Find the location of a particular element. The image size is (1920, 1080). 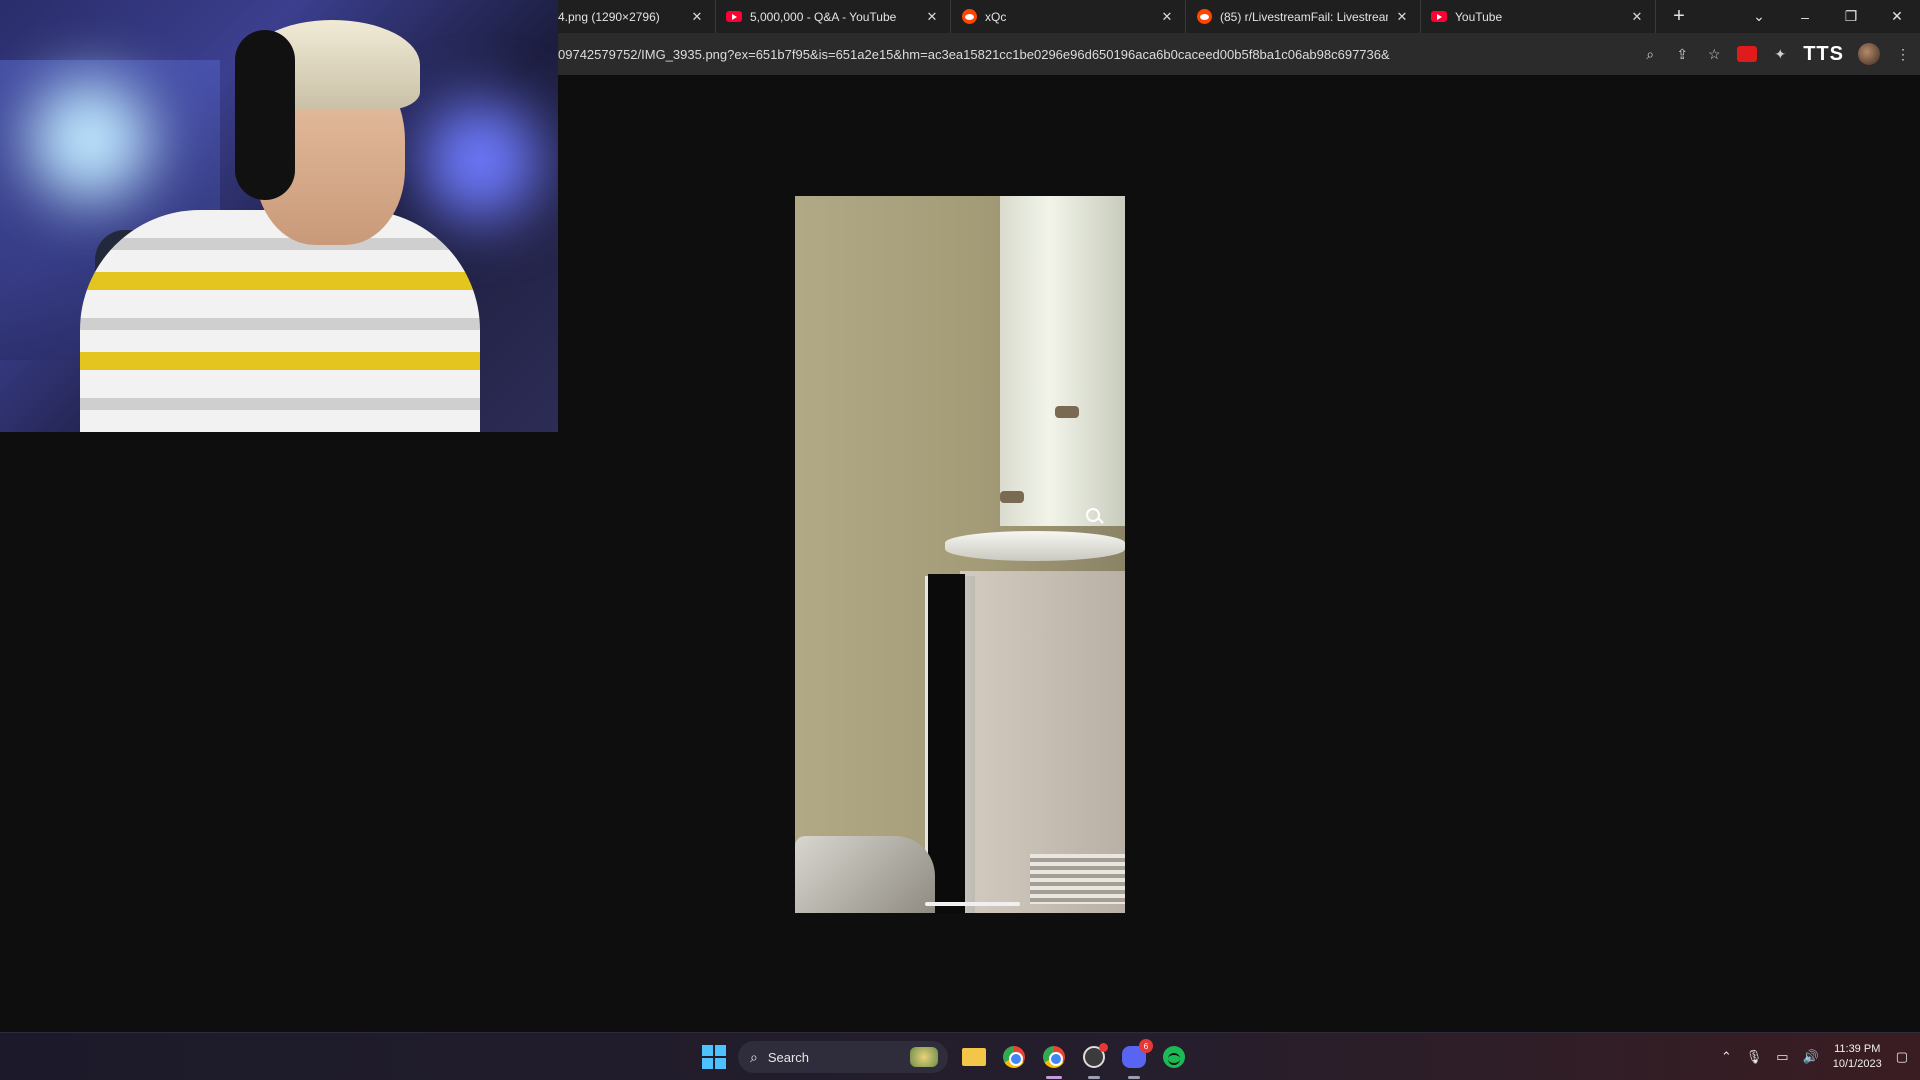

toolbar-icons: ⌕ ⇪ ☆ ✦ TTS ⋮ is located at coordinates (1776, 54).